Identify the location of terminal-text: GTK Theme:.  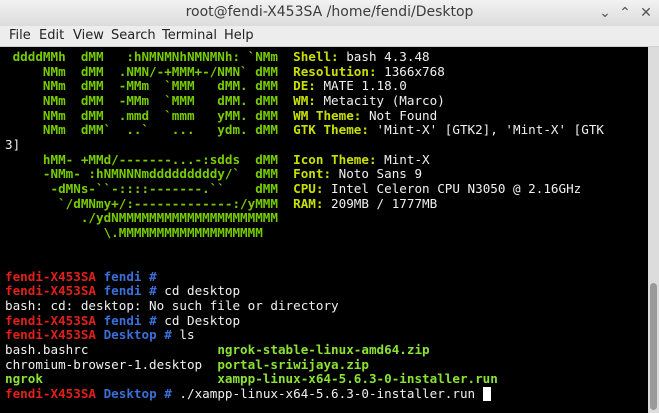
(331, 130).